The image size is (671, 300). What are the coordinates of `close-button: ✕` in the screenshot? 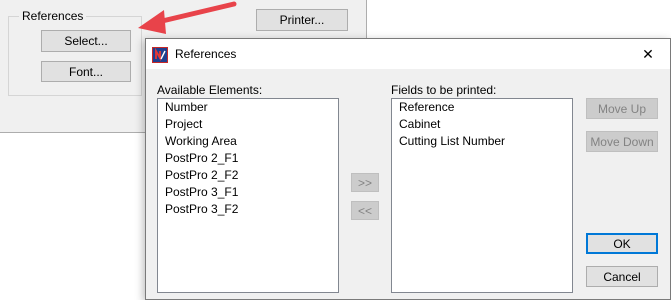 It's located at (648, 54).